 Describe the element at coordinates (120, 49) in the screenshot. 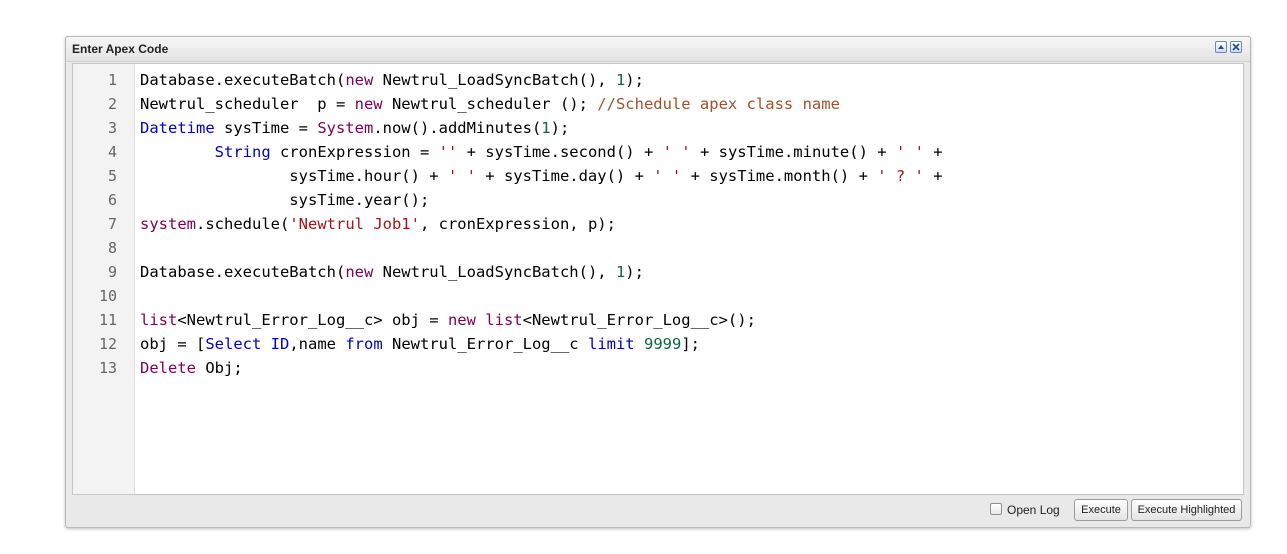

I see `panel-title: Enter Apex Code` at that location.